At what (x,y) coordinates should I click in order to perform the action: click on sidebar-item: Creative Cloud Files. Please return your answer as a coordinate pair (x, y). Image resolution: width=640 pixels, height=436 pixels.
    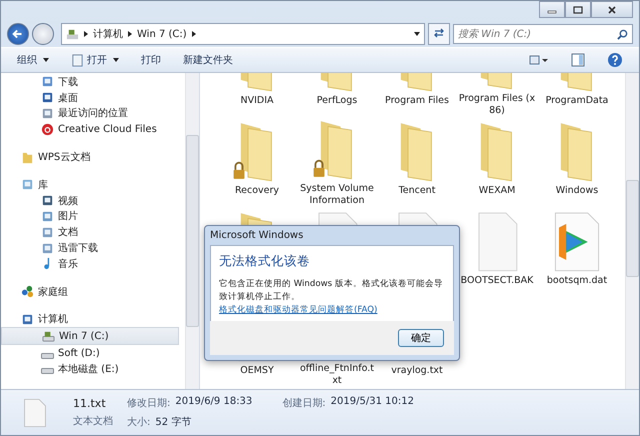
    Looking at the image, I should click on (93, 129).